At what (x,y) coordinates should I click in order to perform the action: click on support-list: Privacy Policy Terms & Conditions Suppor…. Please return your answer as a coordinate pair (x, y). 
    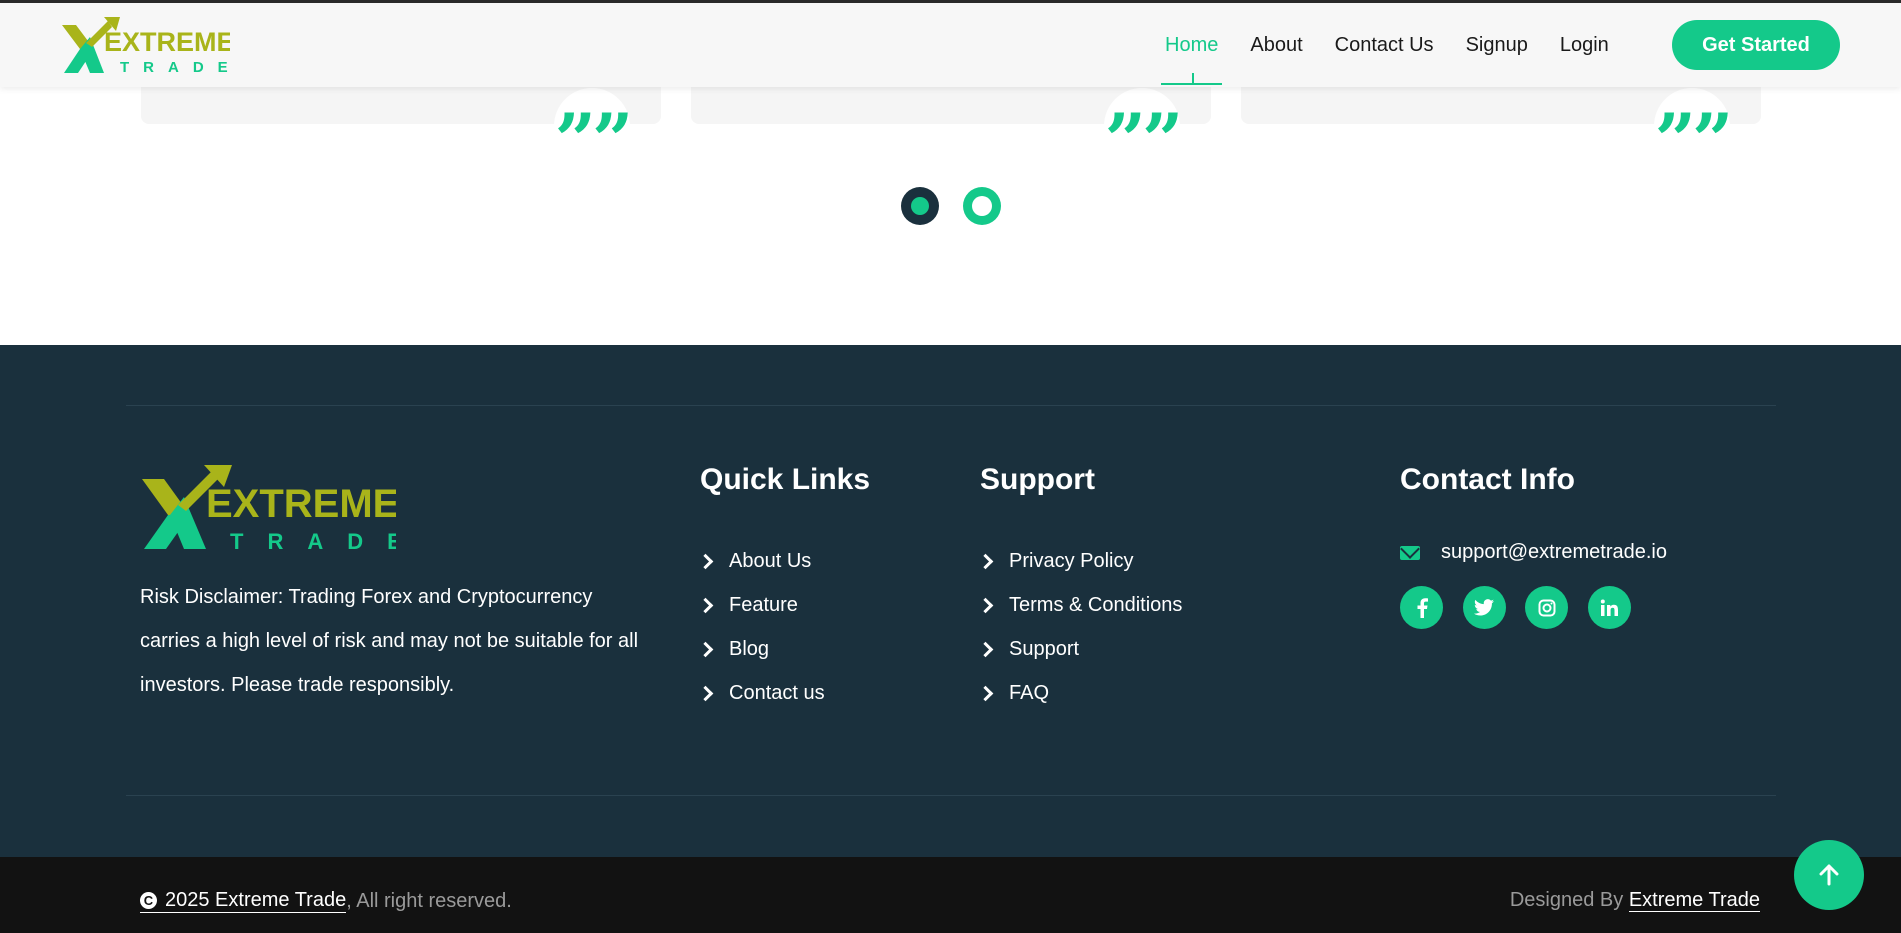
    Looking at the image, I should click on (1079, 627).